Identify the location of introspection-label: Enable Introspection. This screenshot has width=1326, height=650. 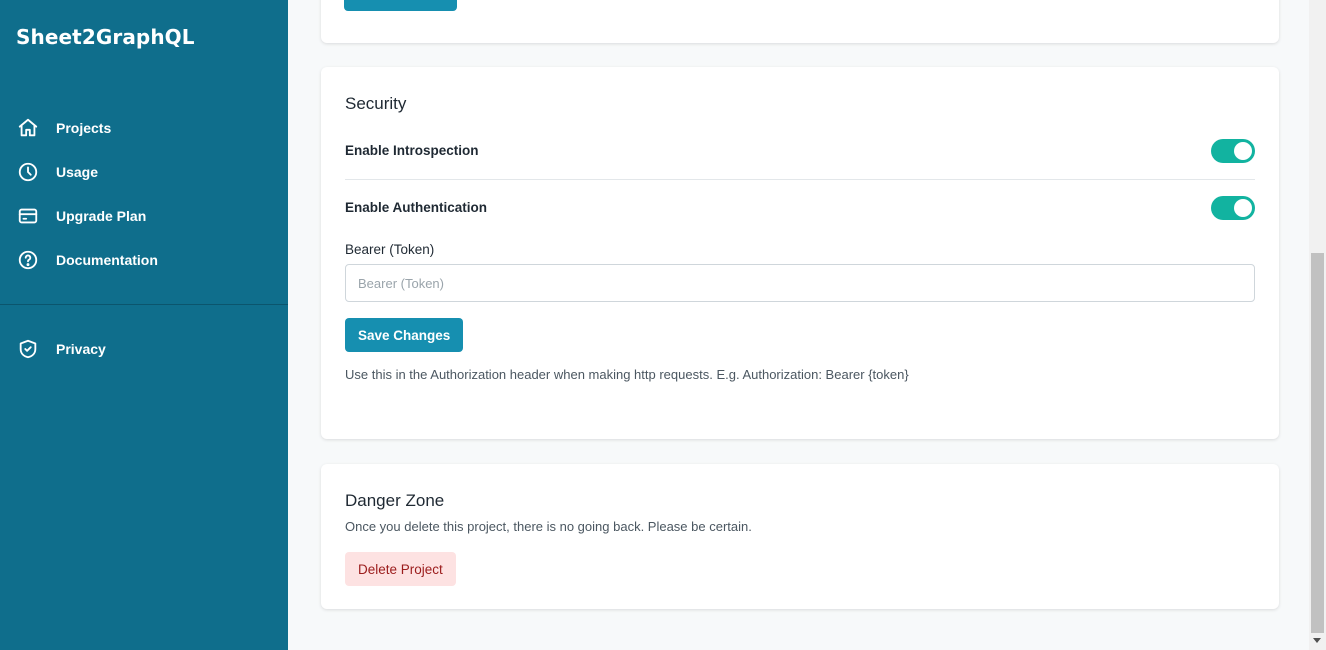
(412, 150).